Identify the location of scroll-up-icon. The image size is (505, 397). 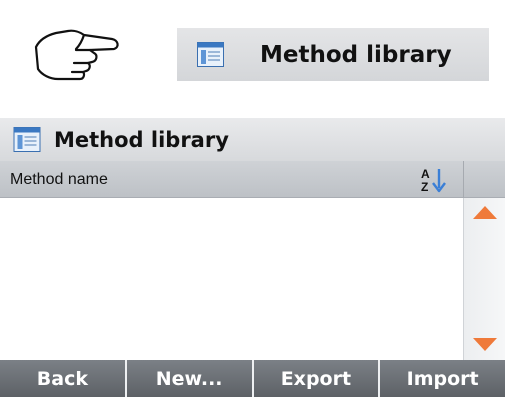
(485, 212).